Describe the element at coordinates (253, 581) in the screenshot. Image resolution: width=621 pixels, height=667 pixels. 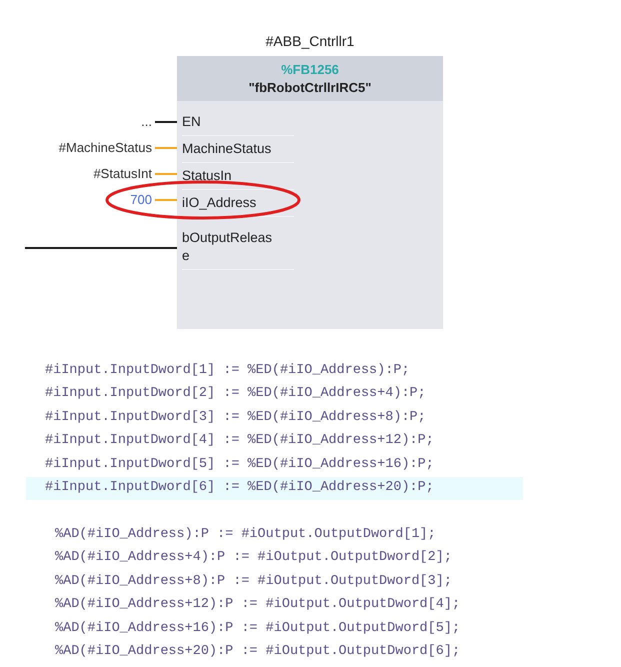
I see `code-line: %AD(#iIO_Address+8):P := #iOutput.OutputDword[3];` at that location.